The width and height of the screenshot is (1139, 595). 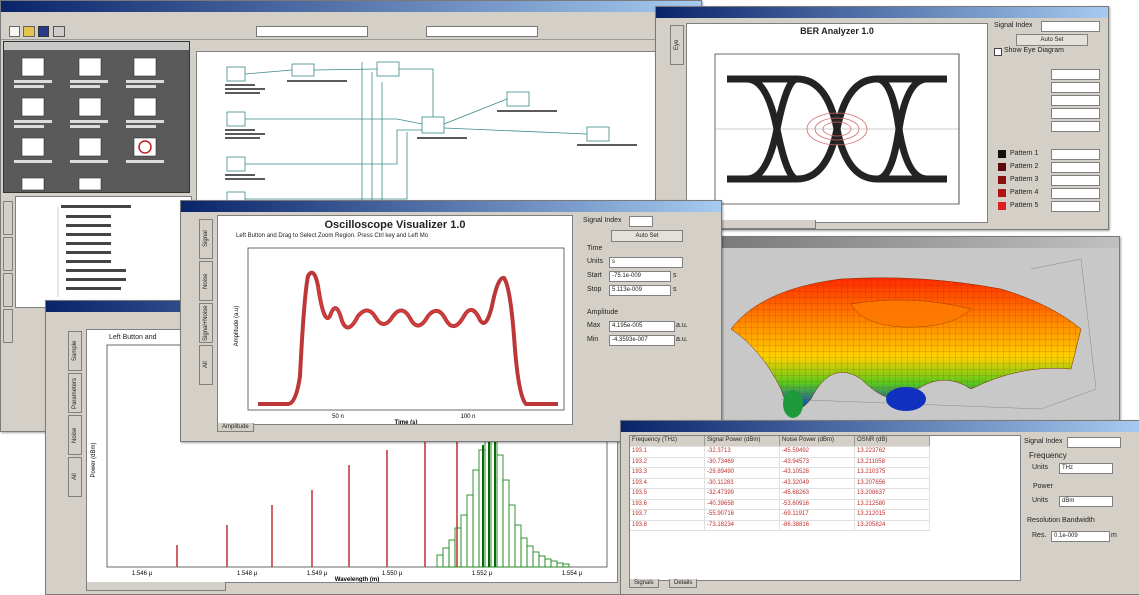 I want to click on osa-xtick: 1.554 µ, so click(x=572, y=574).